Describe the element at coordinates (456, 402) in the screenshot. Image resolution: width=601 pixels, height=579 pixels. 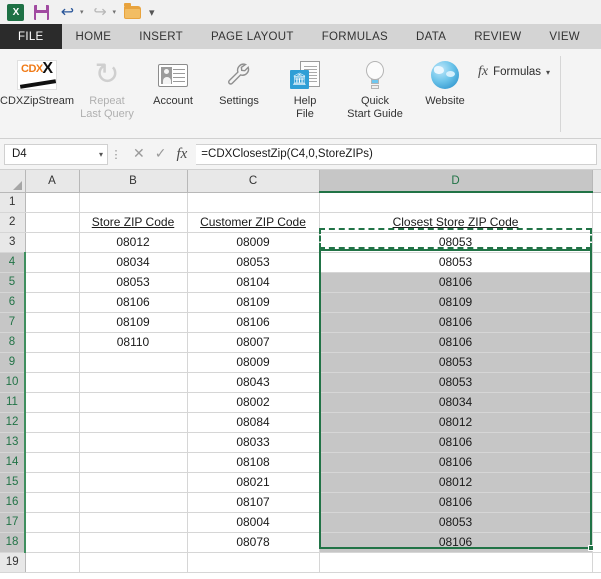
I see `cell-d11: 08034` at that location.